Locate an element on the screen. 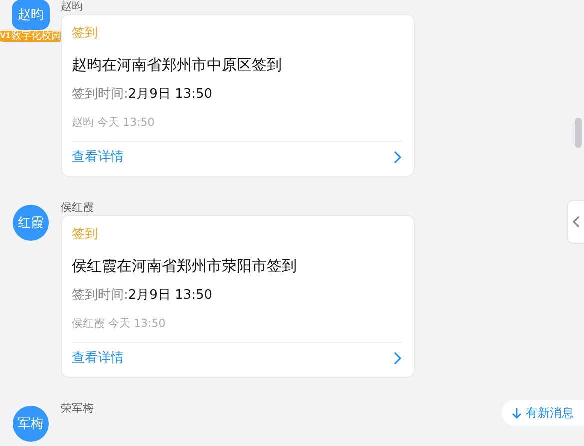  user-avatar: 赵昀 is located at coordinates (31, 15).